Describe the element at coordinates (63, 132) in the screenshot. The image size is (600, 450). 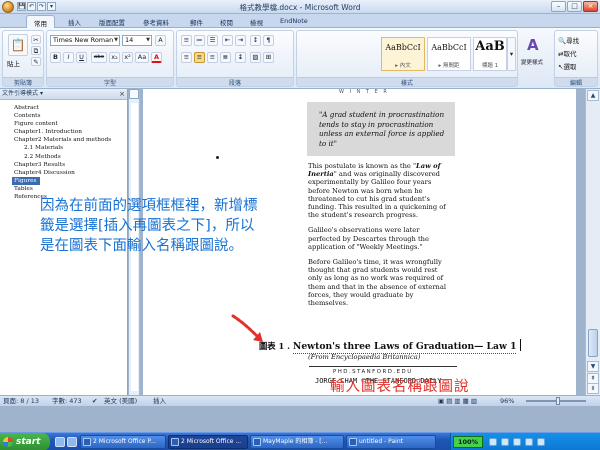
I see `nav-item-chapter1: Chapter1. Introduction` at that location.